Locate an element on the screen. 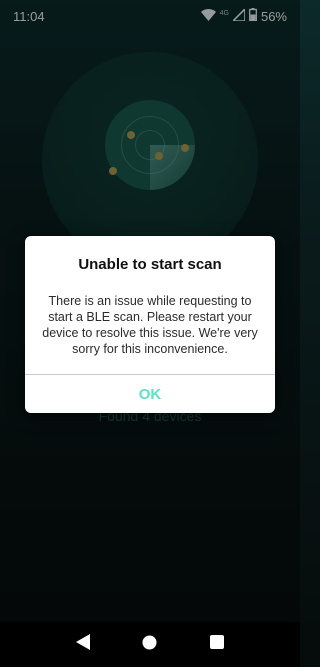 The image size is (320, 667). back-icon is located at coordinates (83, 644).